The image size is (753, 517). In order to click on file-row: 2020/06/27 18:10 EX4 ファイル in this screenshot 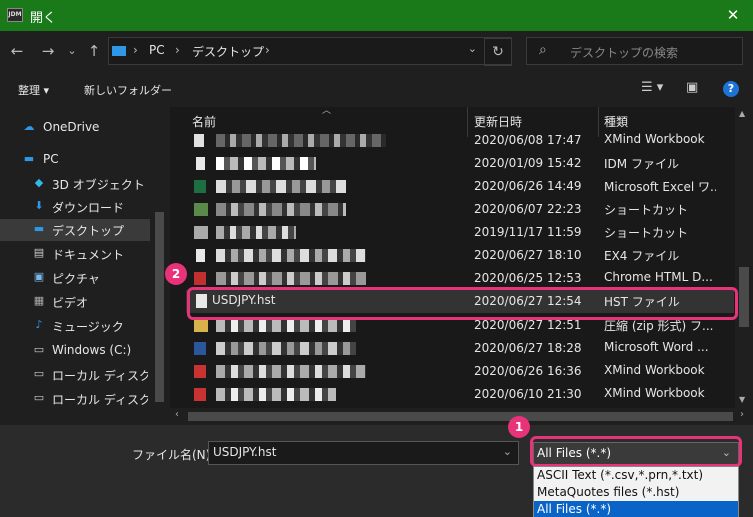, I will do `click(460, 255)`.